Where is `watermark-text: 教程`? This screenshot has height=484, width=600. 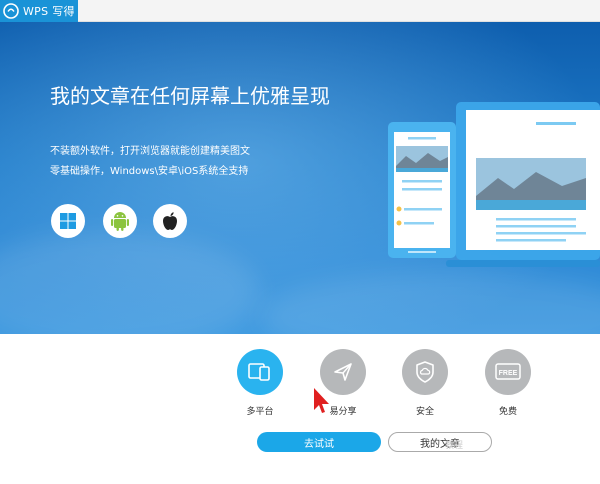 watermark-text: 教程 is located at coordinates (454, 446).